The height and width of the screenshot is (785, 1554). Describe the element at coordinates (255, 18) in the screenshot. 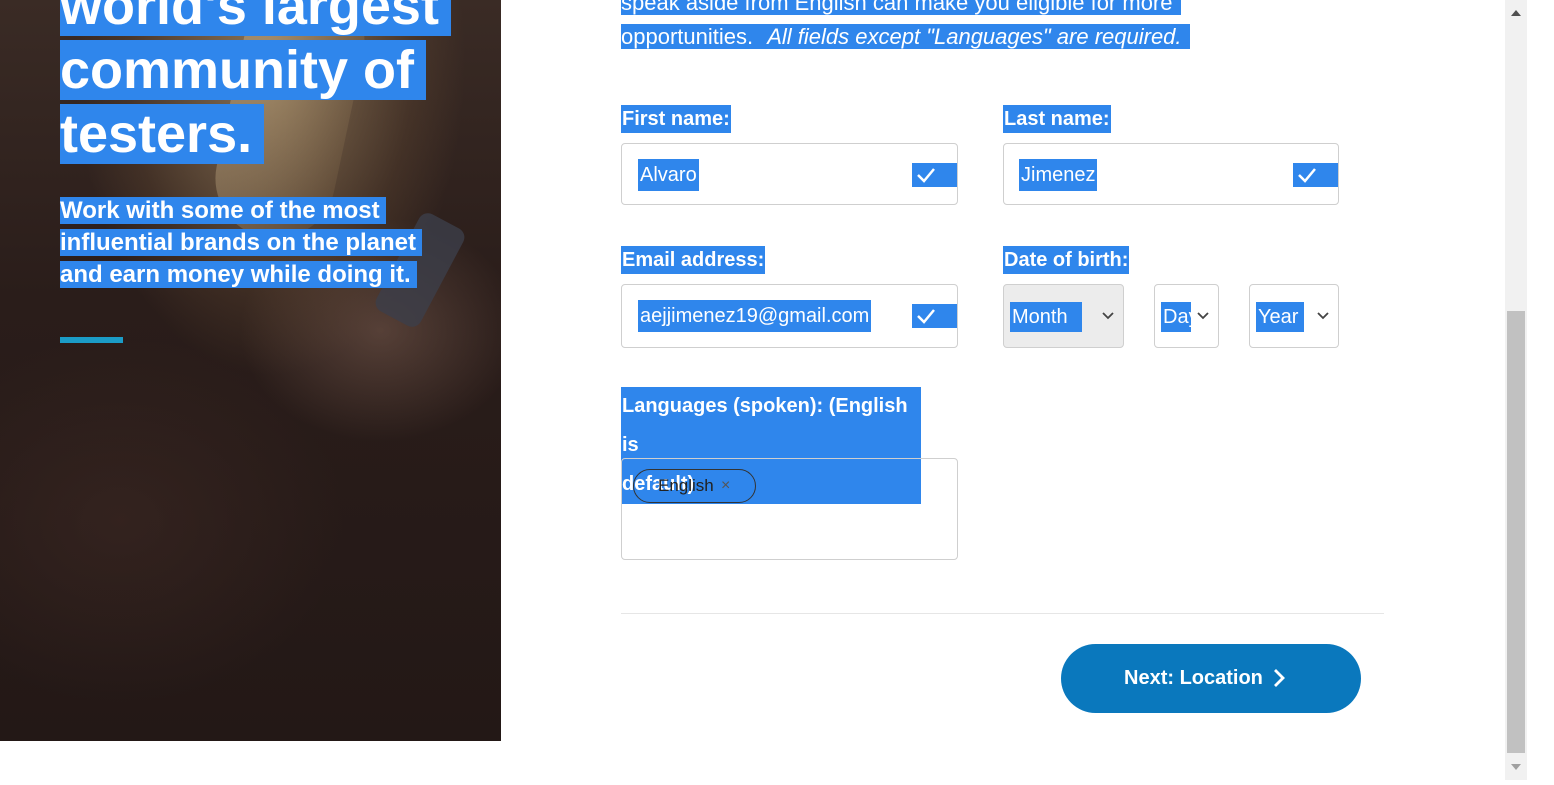

I see `hero-title-line: world's largest` at that location.